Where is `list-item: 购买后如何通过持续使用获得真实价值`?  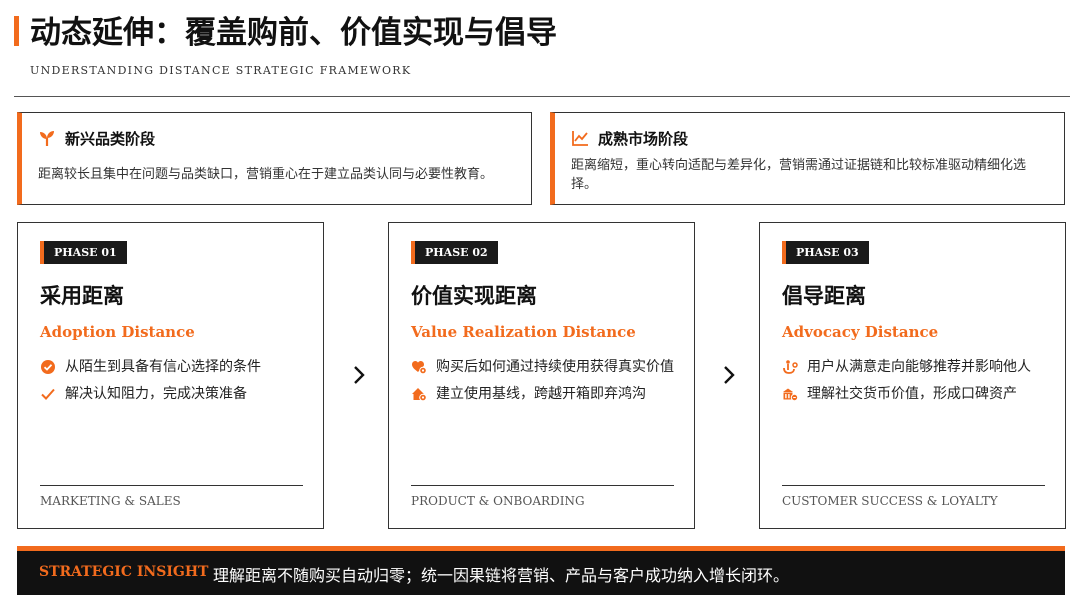 list-item: 购买后如何通过持续使用获得真实价值 is located at coordinates (543, 367).